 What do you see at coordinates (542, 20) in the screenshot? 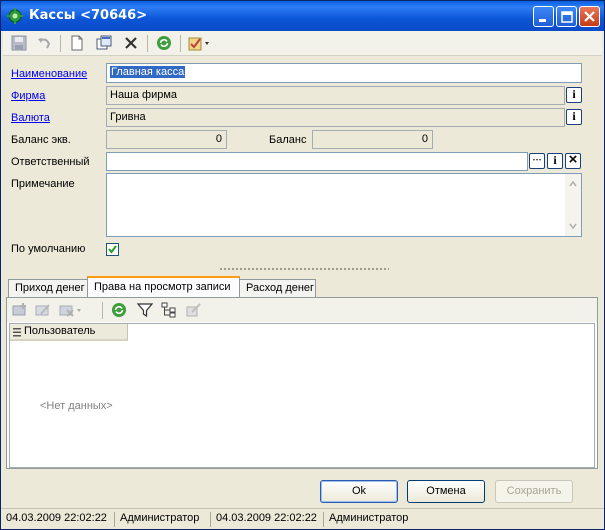
I see `minimize-icon` at bounding box center [542, 20].